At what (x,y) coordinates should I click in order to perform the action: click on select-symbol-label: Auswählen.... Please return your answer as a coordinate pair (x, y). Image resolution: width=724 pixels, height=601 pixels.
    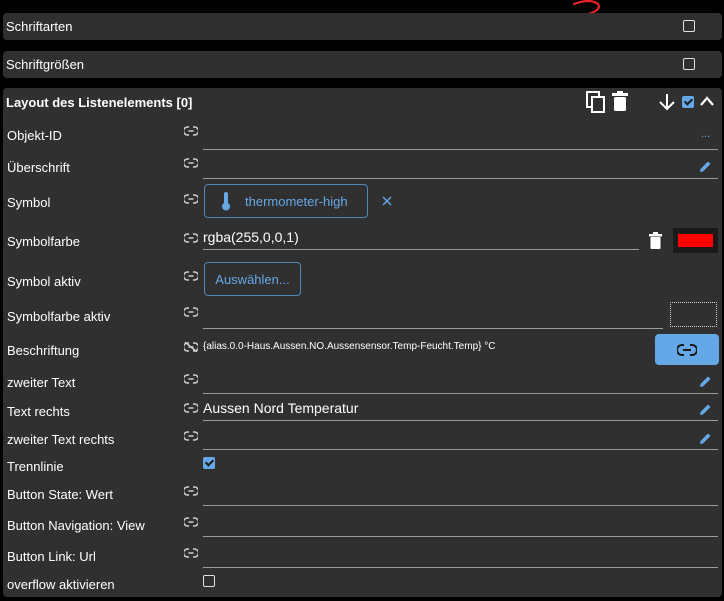
    Looking at the image, I should click on (252, 279).